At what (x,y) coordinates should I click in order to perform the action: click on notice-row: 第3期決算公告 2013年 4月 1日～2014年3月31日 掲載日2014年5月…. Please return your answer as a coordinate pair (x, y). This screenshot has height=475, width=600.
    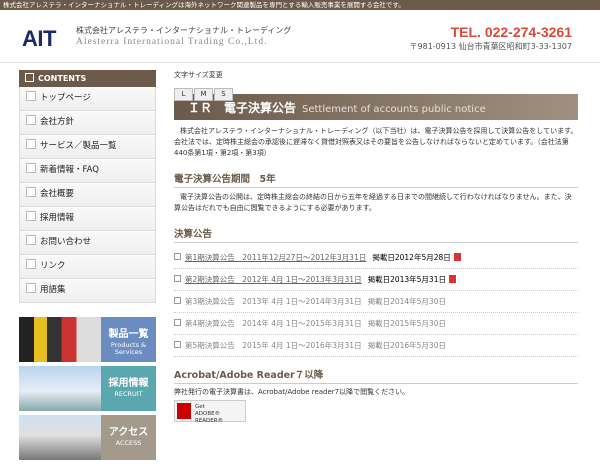
    Looking at the image, I should click on (376, 302).